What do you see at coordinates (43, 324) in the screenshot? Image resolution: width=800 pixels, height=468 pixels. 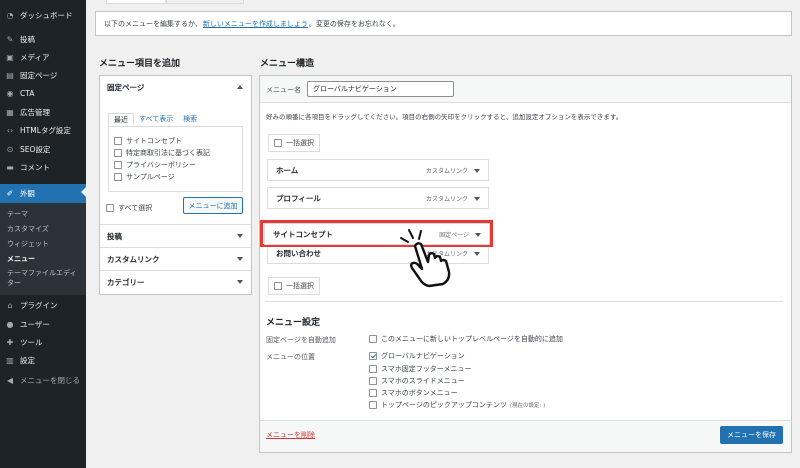 I see `sidebar-item-users: ● ユーザー` at bounding box center [43, 324].